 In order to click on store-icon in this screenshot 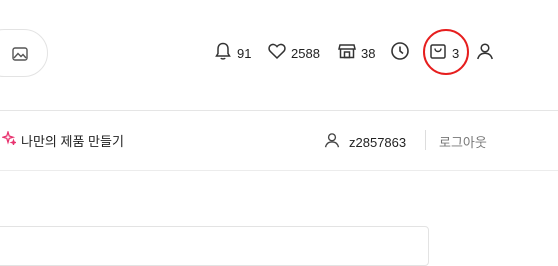, I will do `click(347, 53)`.